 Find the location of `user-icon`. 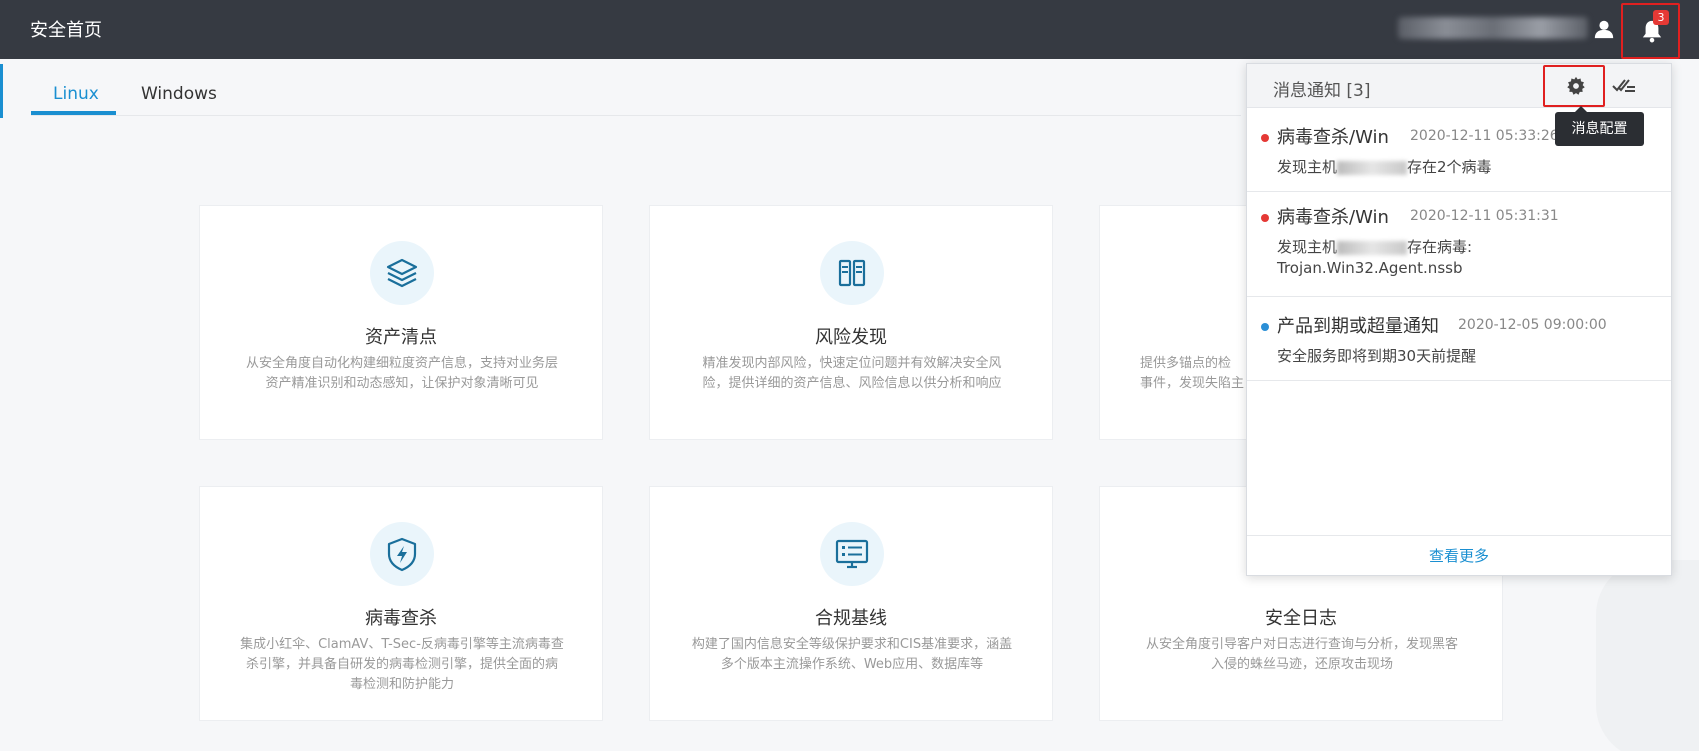

user-icon is located at coordinates (1604, 29).